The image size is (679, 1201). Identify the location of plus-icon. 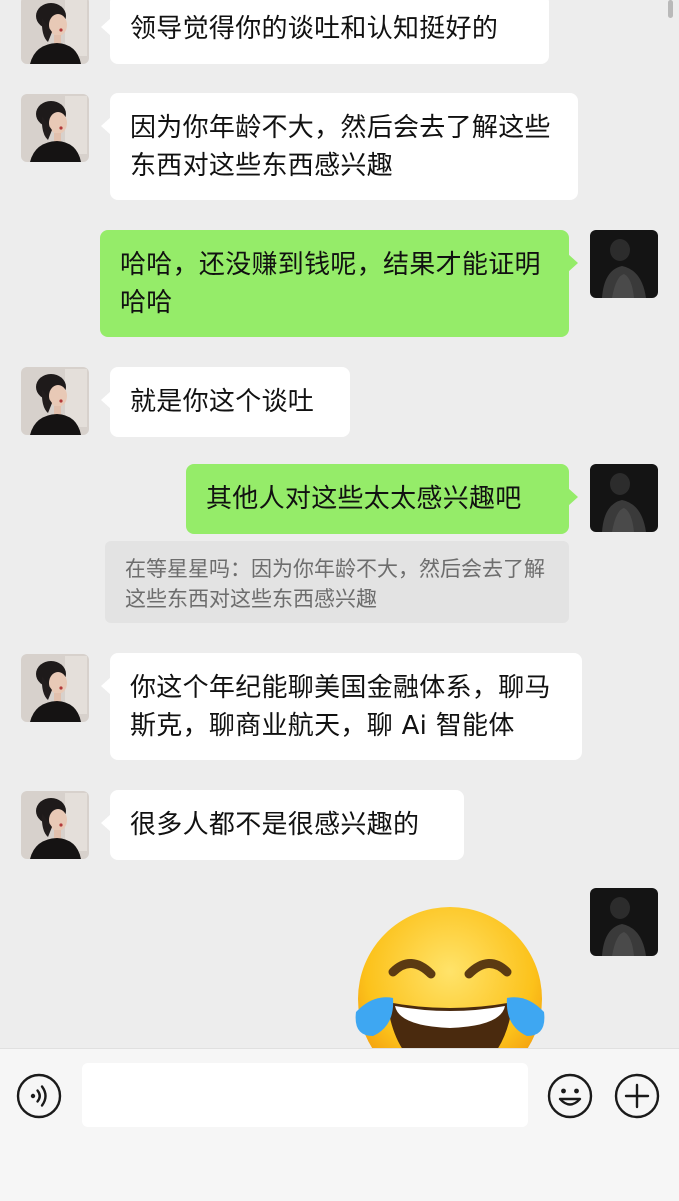
(637, 1096).